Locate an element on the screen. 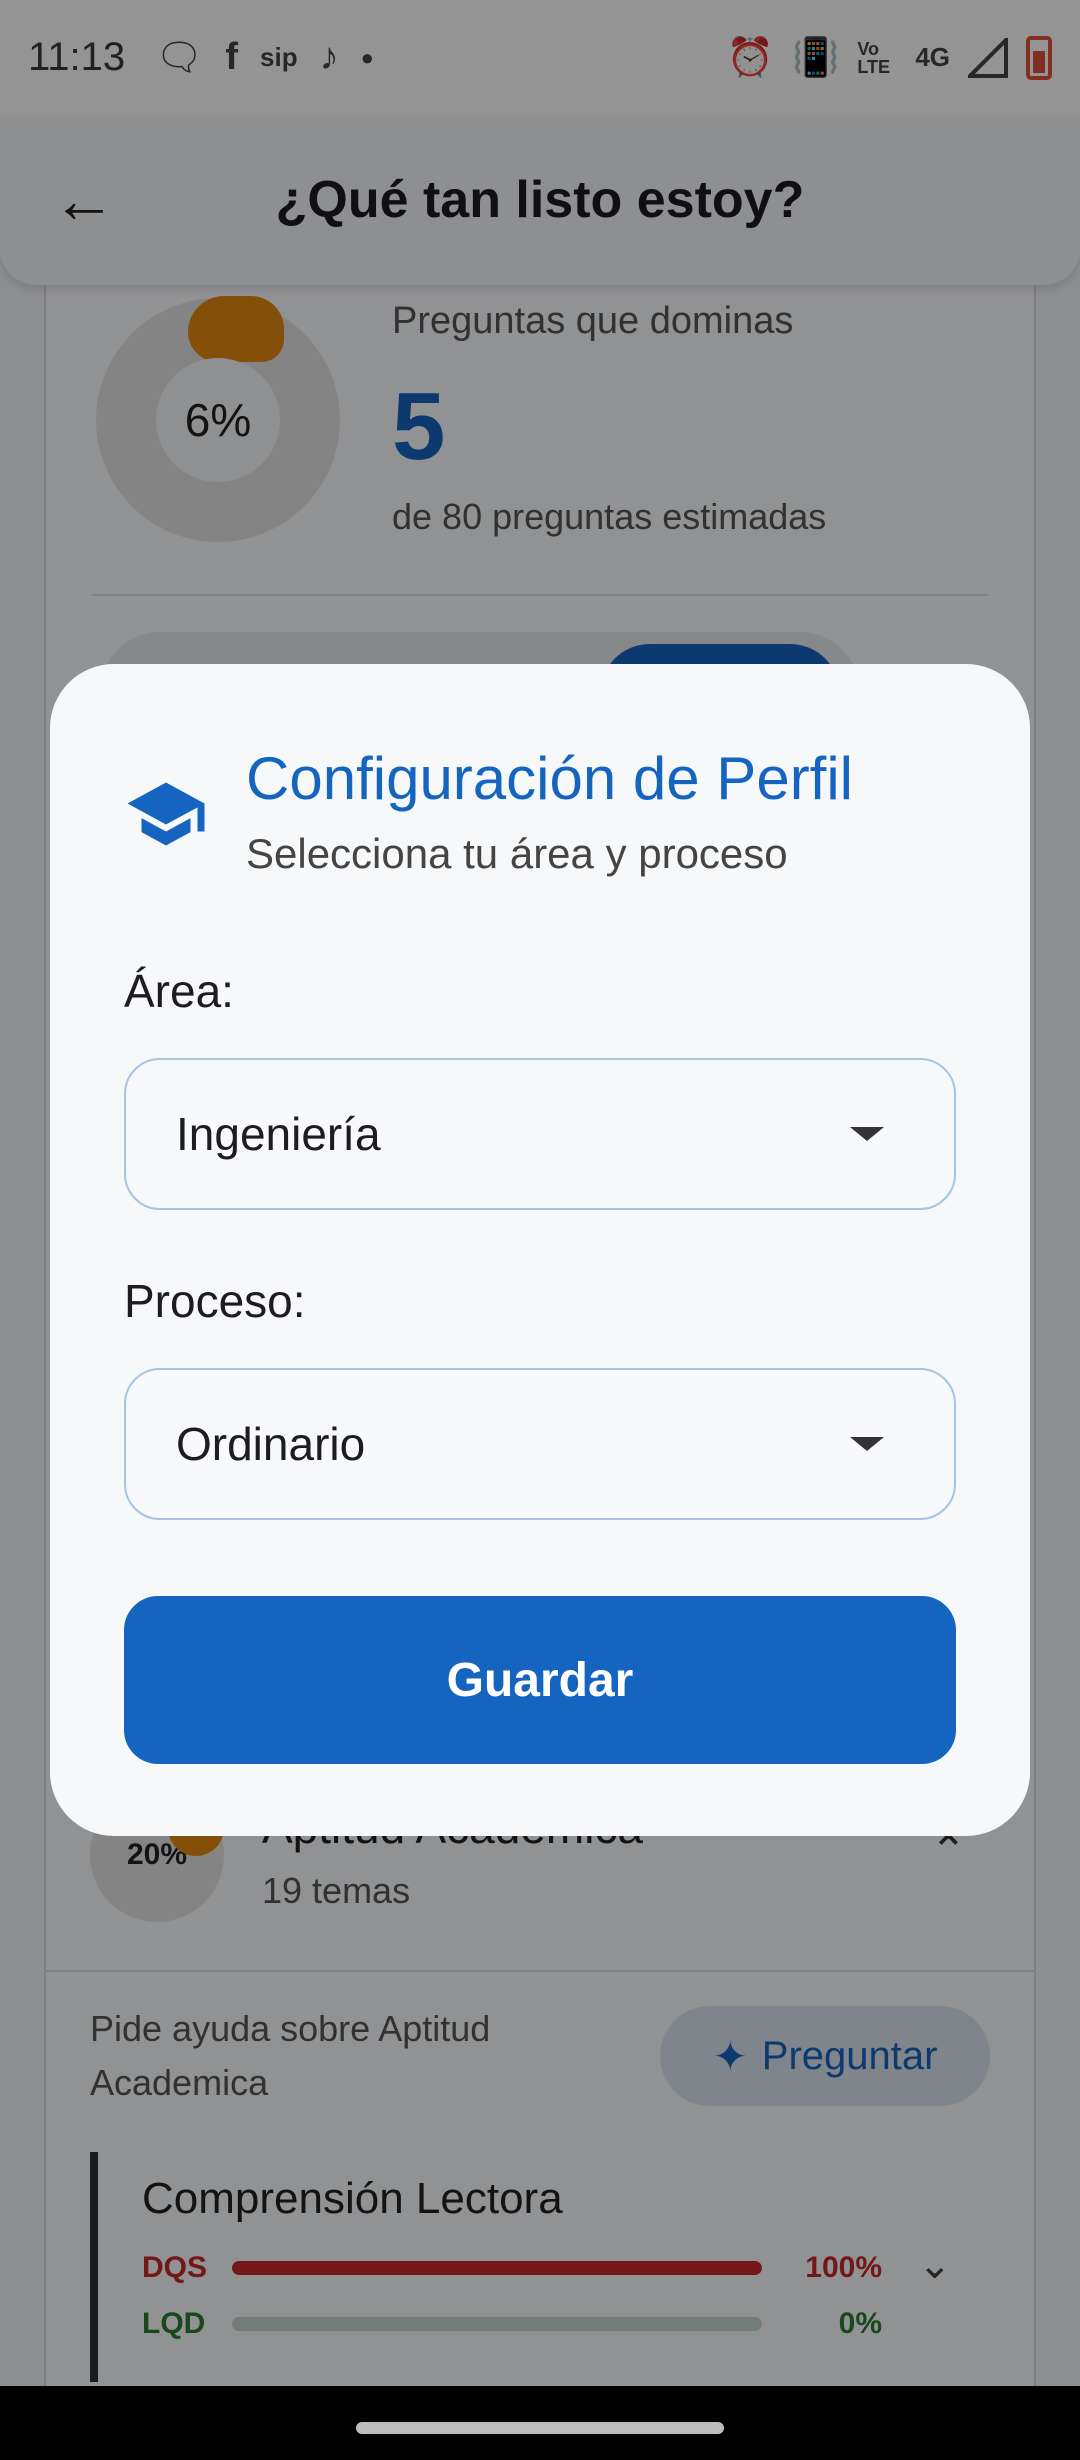 This screenshot has height=2460, width=1080. home-gesture-handle is located at coordinates (540, 2428).